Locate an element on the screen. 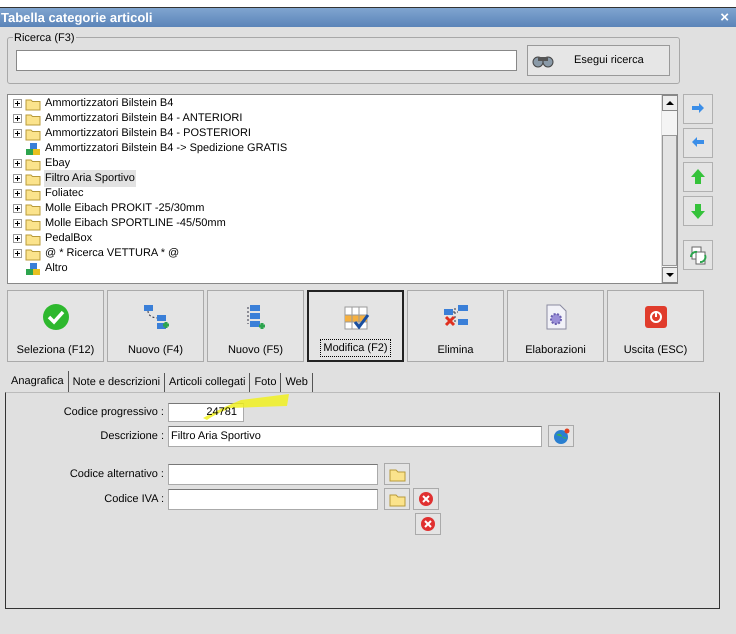  check-icon is located at coordinates (56, 317).